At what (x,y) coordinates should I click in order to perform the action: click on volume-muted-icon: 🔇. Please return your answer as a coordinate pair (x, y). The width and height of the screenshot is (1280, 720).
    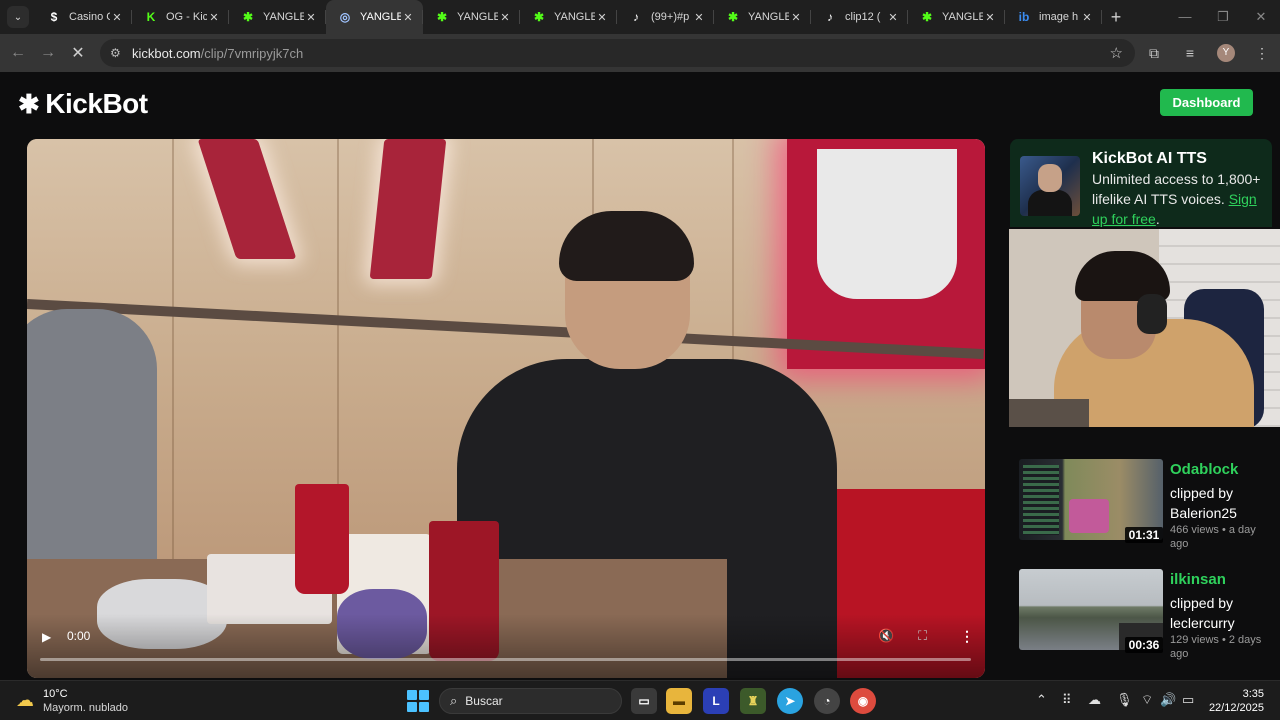
    Looking at the image, I should click on (886, 636).